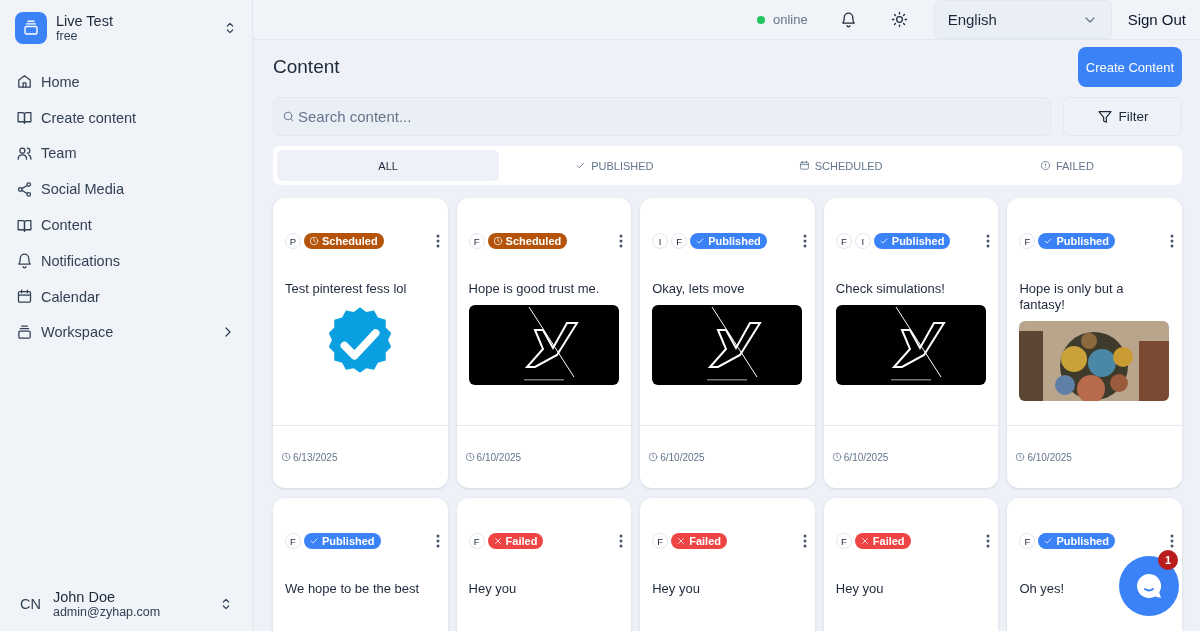 The width and height of the screenshot is (1200, 631). What do you see at coordinates (1156, 19) in the screenshot?
I see `sign-out-link: Sign Out` at bounding box center [1156, 19].